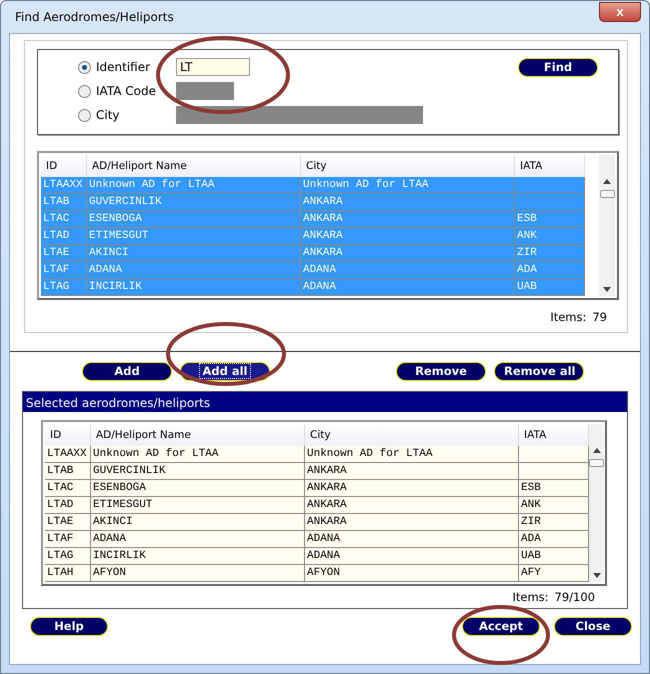 This screenshot has height=674, width=650. What do you see at coordinates (213, 67) in the screenshot?
I see `input-field: LT` at bounding box center [213, 67].